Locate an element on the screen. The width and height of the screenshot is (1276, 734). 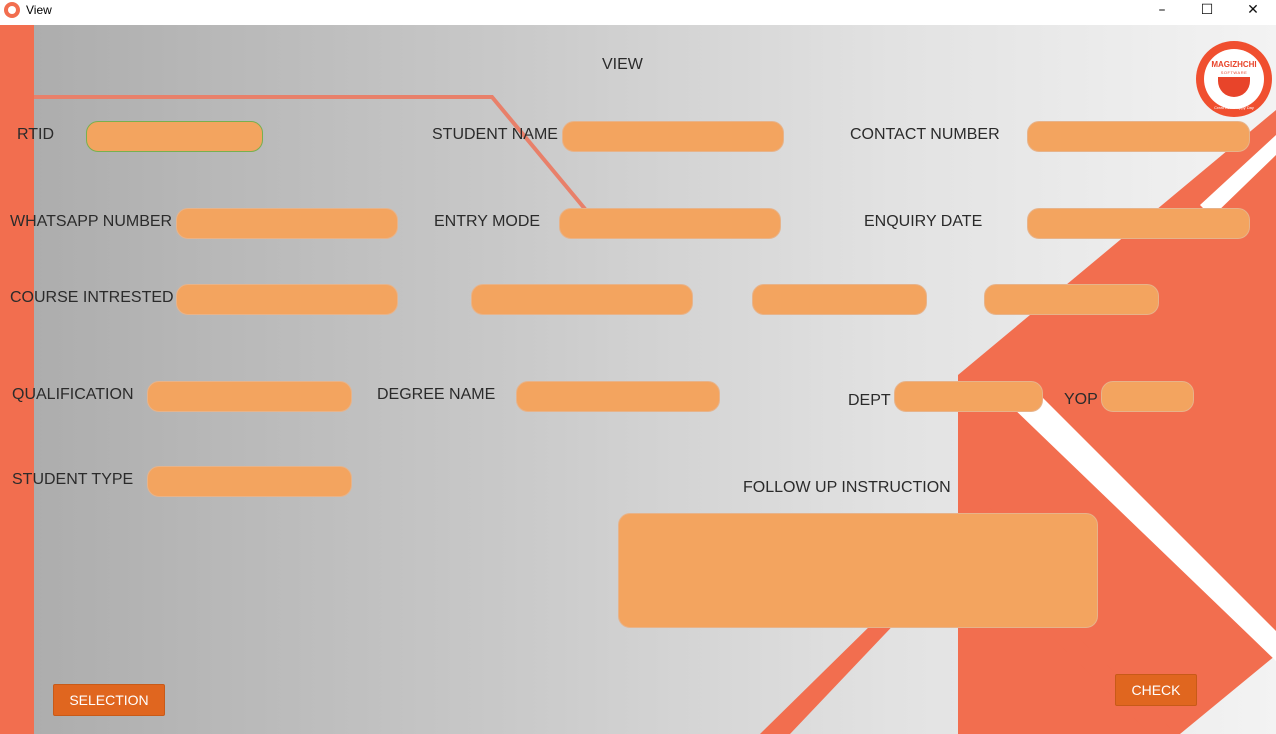
qualification-label: QUALIFICATION is located at coordinates (73, 394).